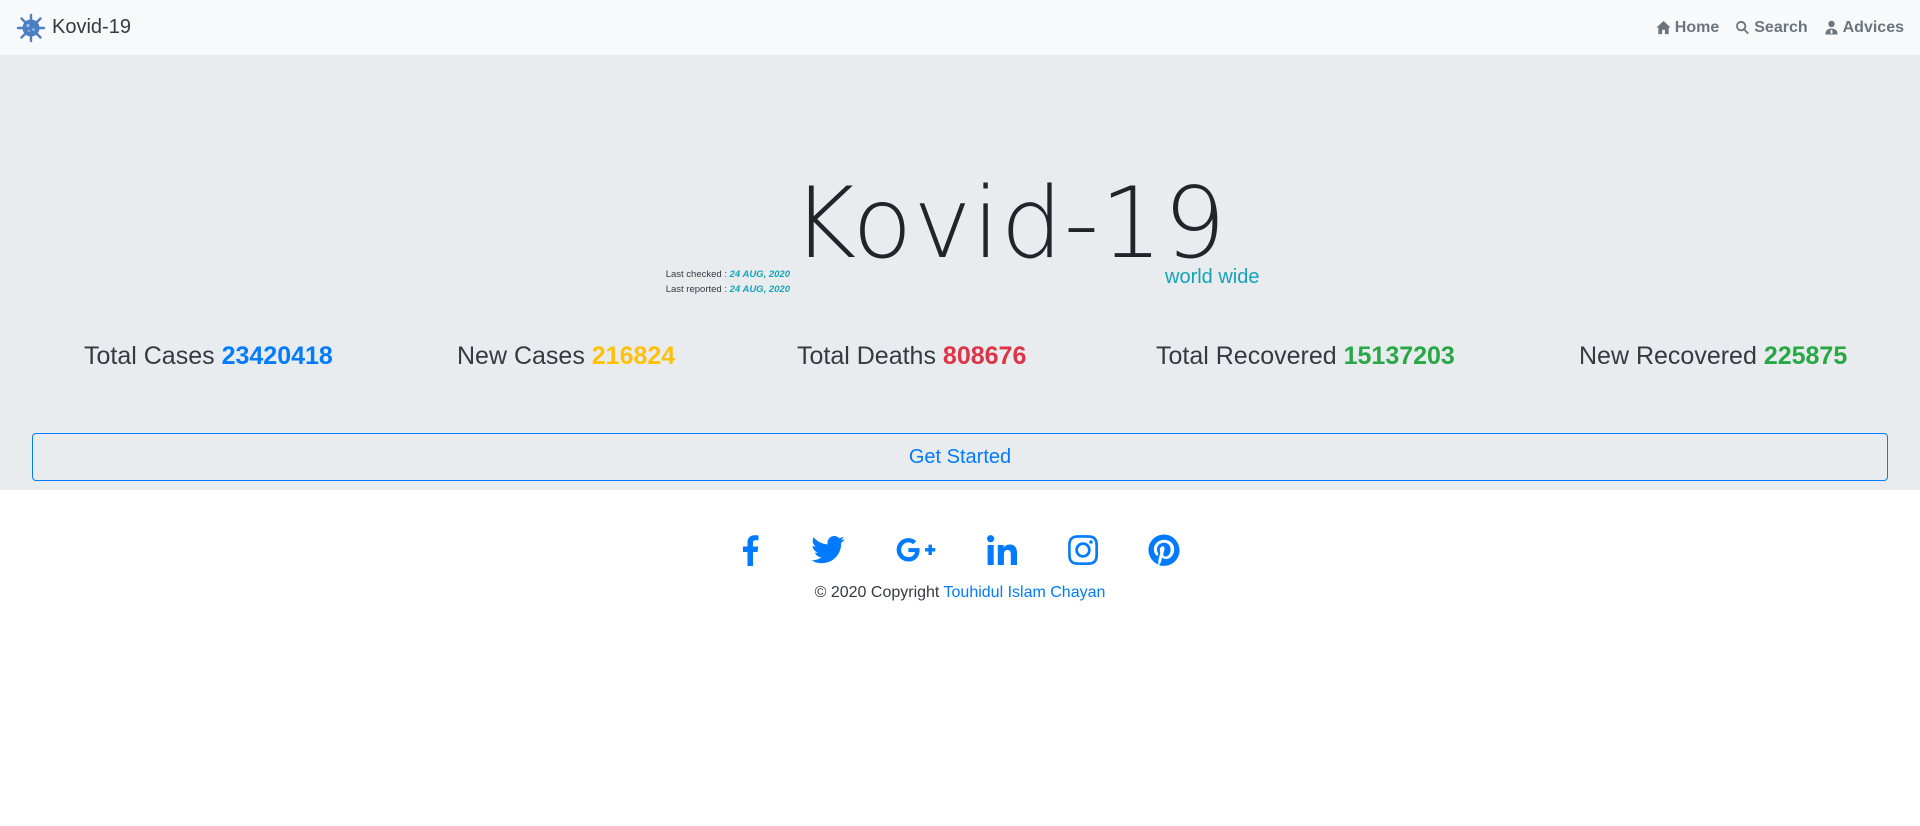  I want to click on get-started-button: Get Started, so click(960, 457).